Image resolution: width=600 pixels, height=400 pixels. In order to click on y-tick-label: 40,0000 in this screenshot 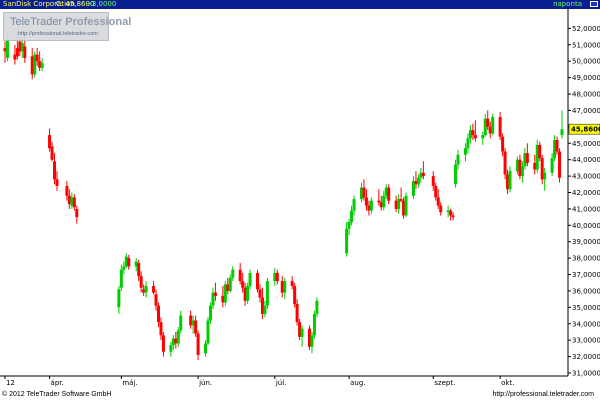, I will do `click(586, 226)`.